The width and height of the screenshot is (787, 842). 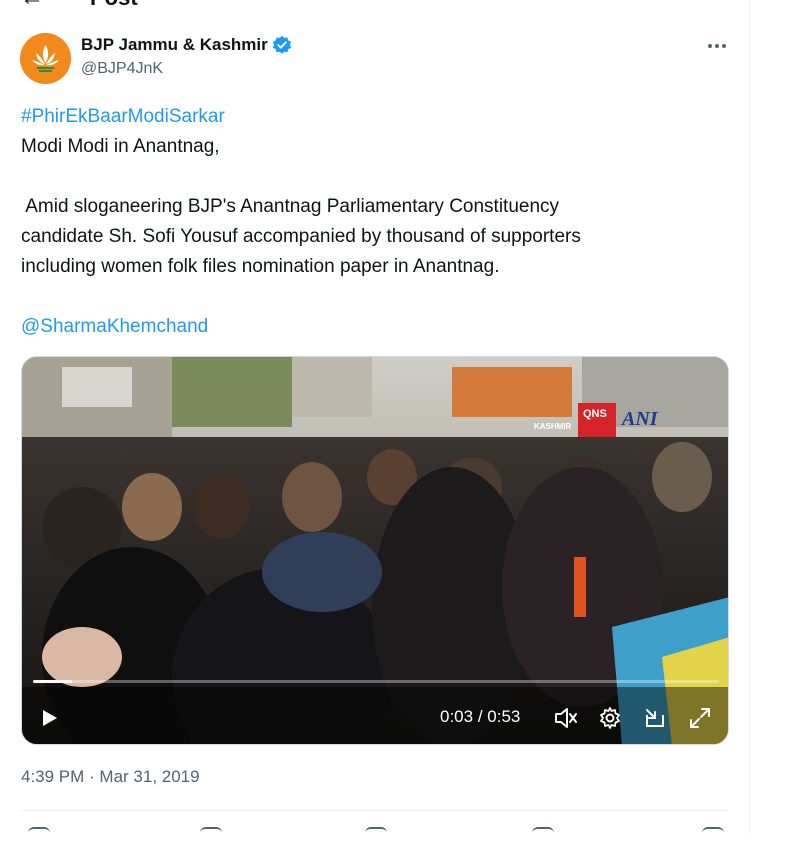 I want to click on svg-text: ANI, so click(x=639, y=419).